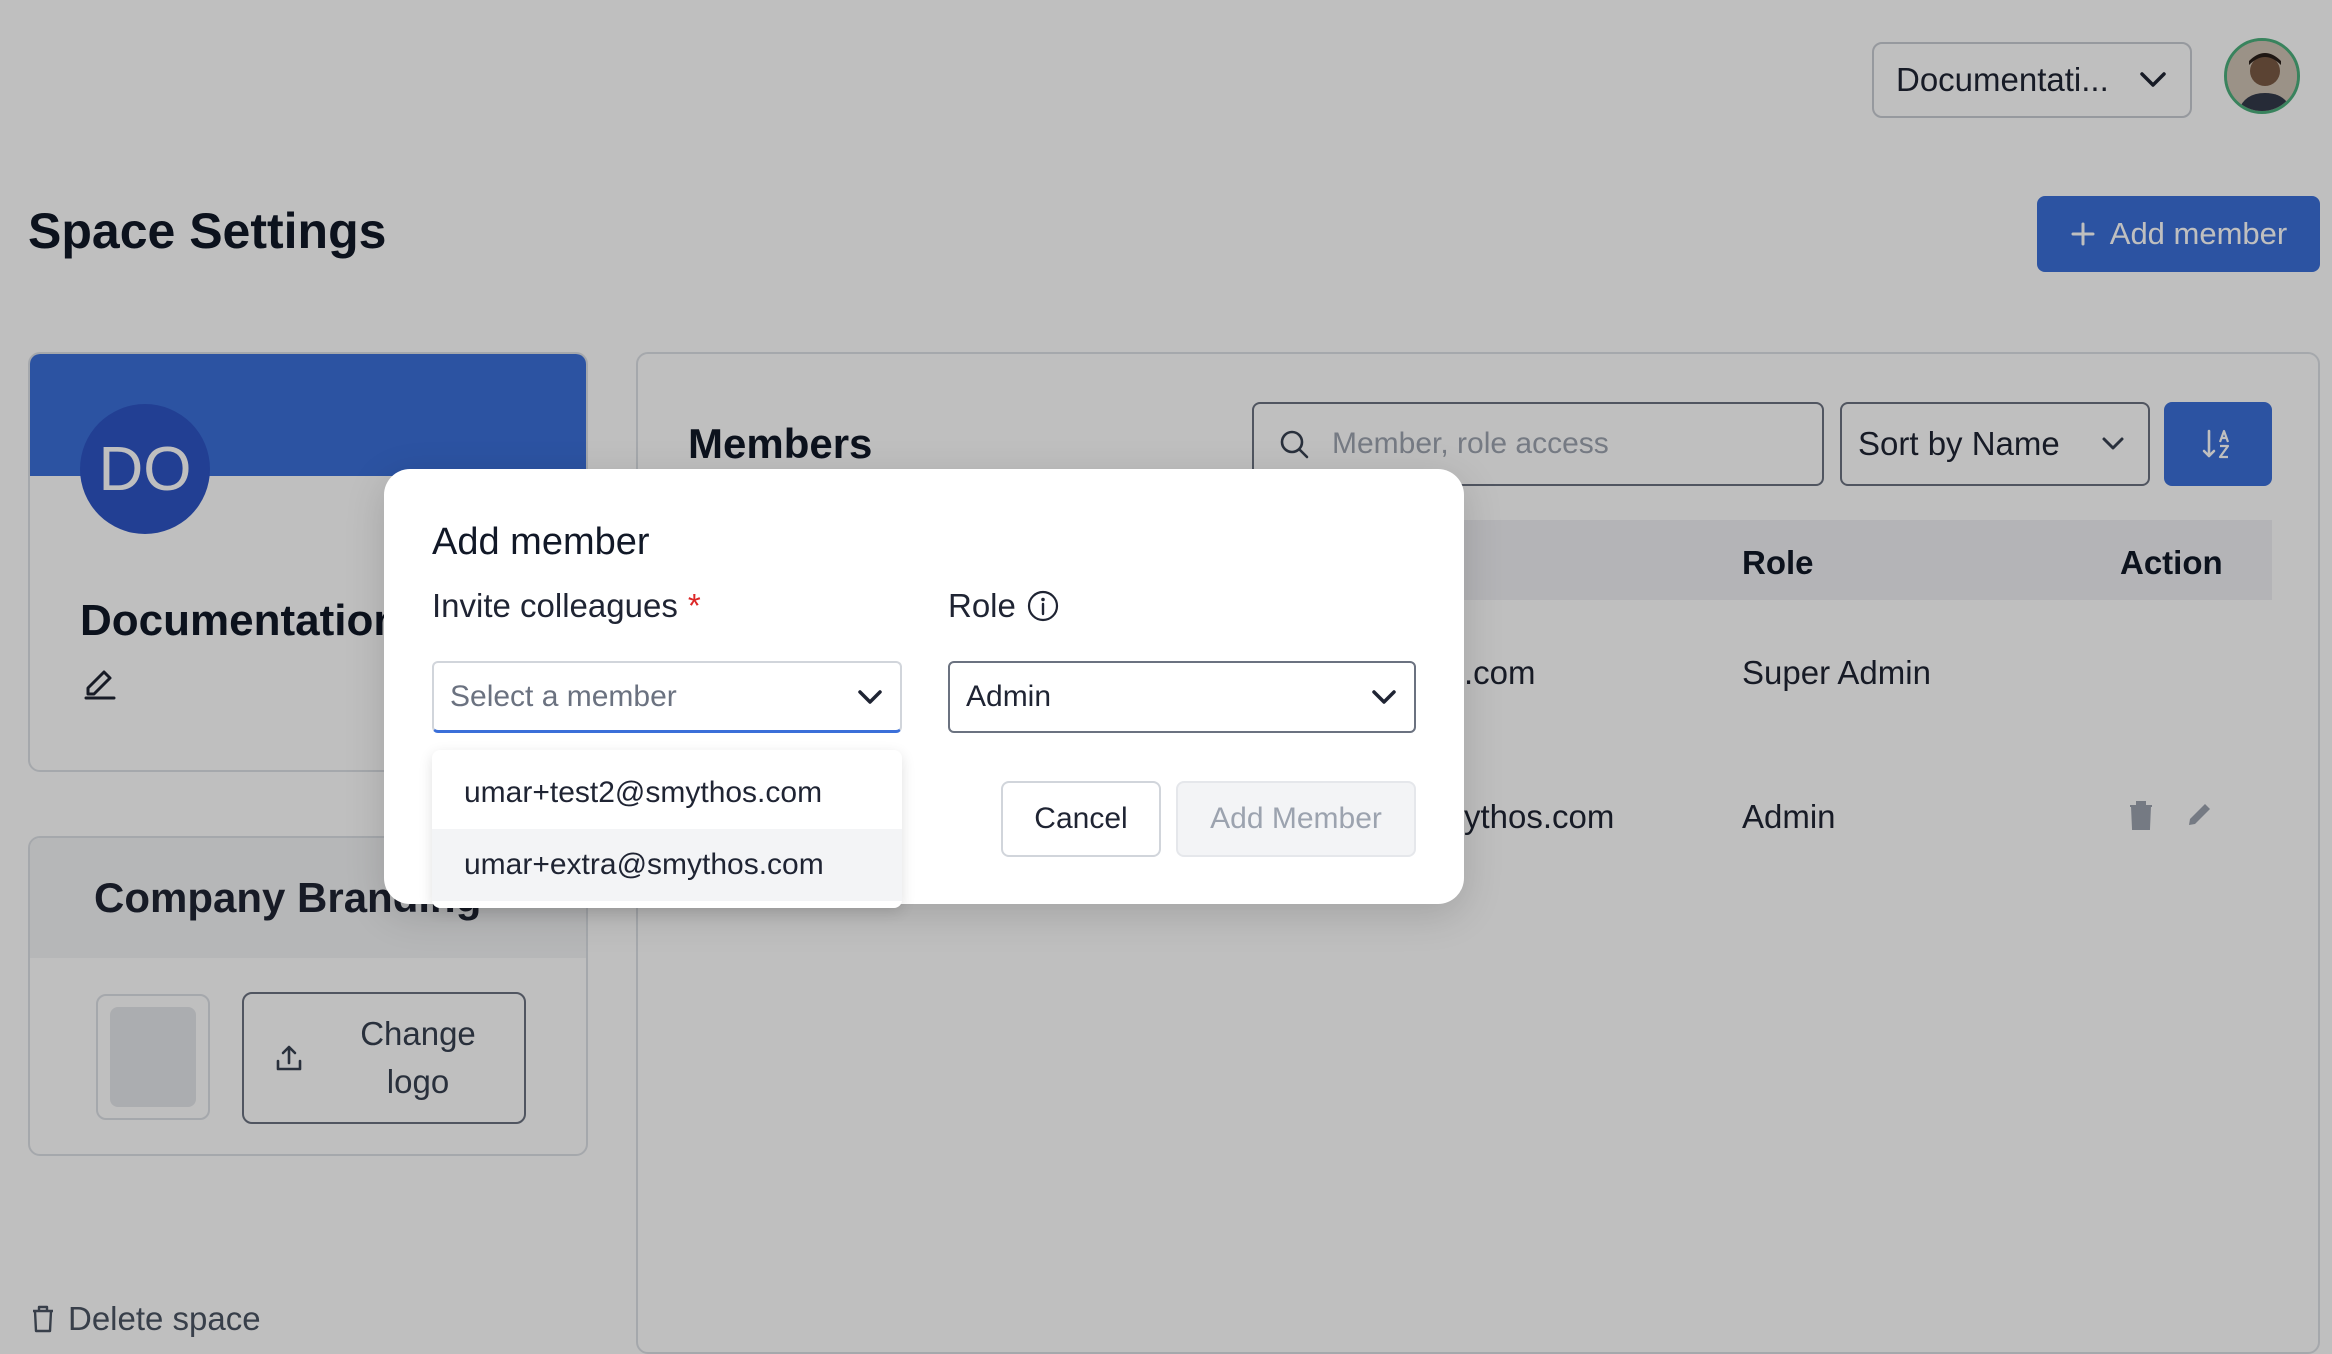  What do you see at coordinates (563, 696) in the screenshot?
I see `member-select-placeholder: Select a member` at bounding box center [563, 696].